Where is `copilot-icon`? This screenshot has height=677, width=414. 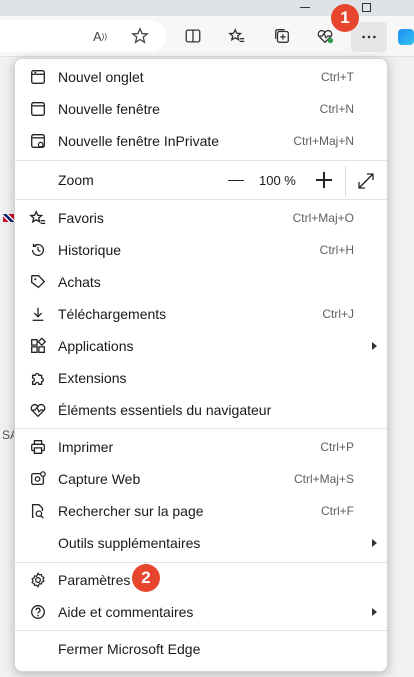
copilot-icon is located at coordinates (406, 37).